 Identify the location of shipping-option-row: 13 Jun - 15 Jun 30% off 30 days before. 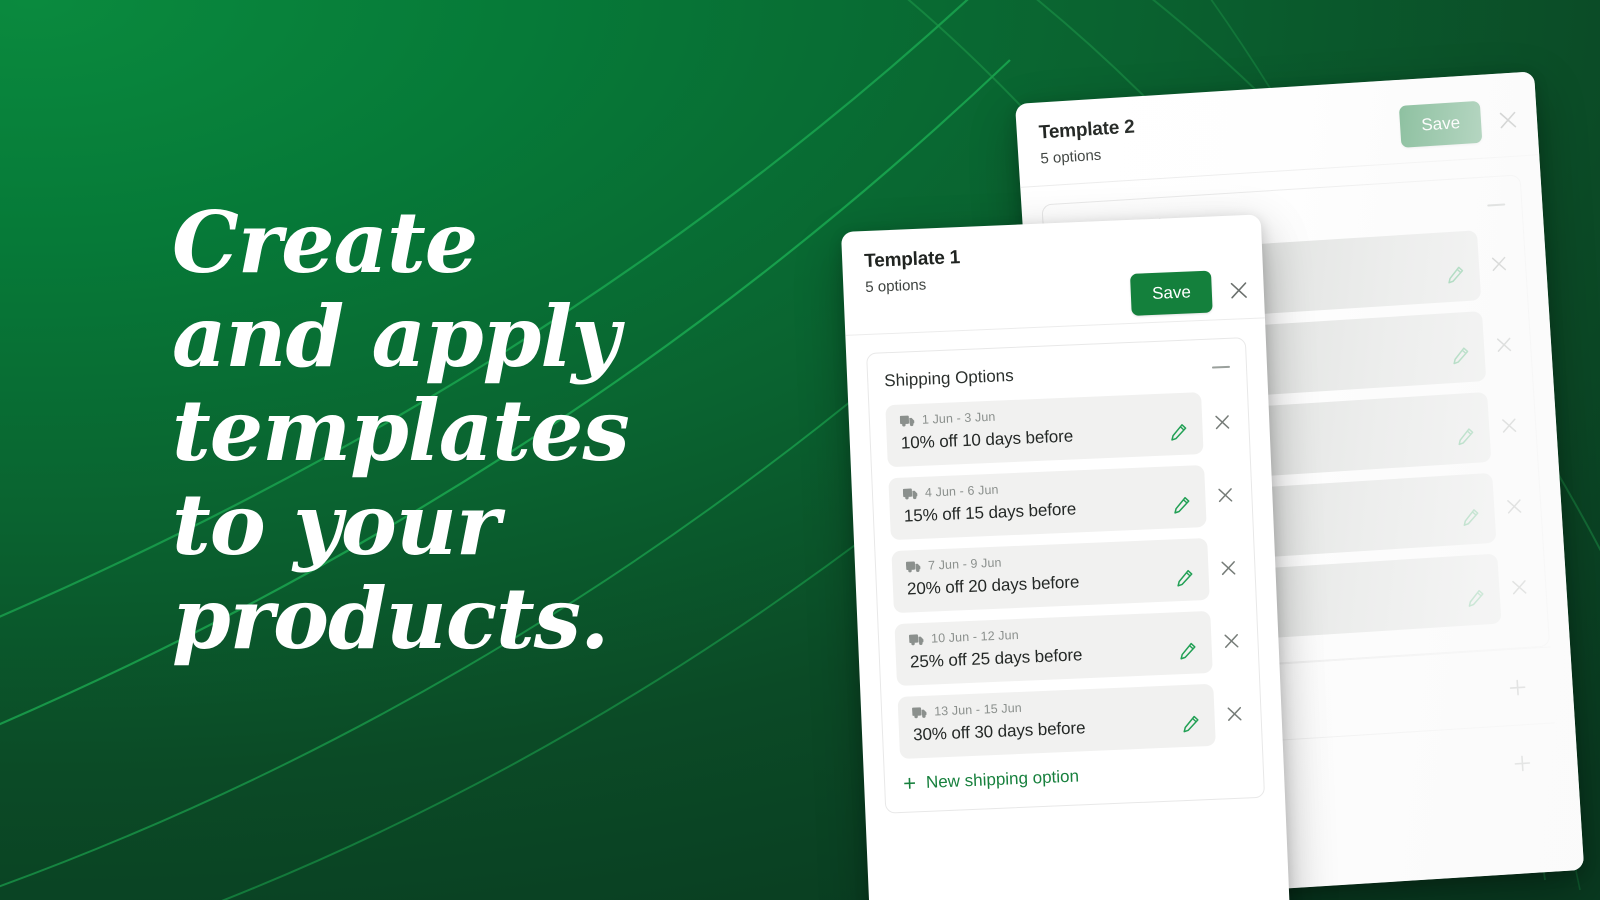
(1071, 721).